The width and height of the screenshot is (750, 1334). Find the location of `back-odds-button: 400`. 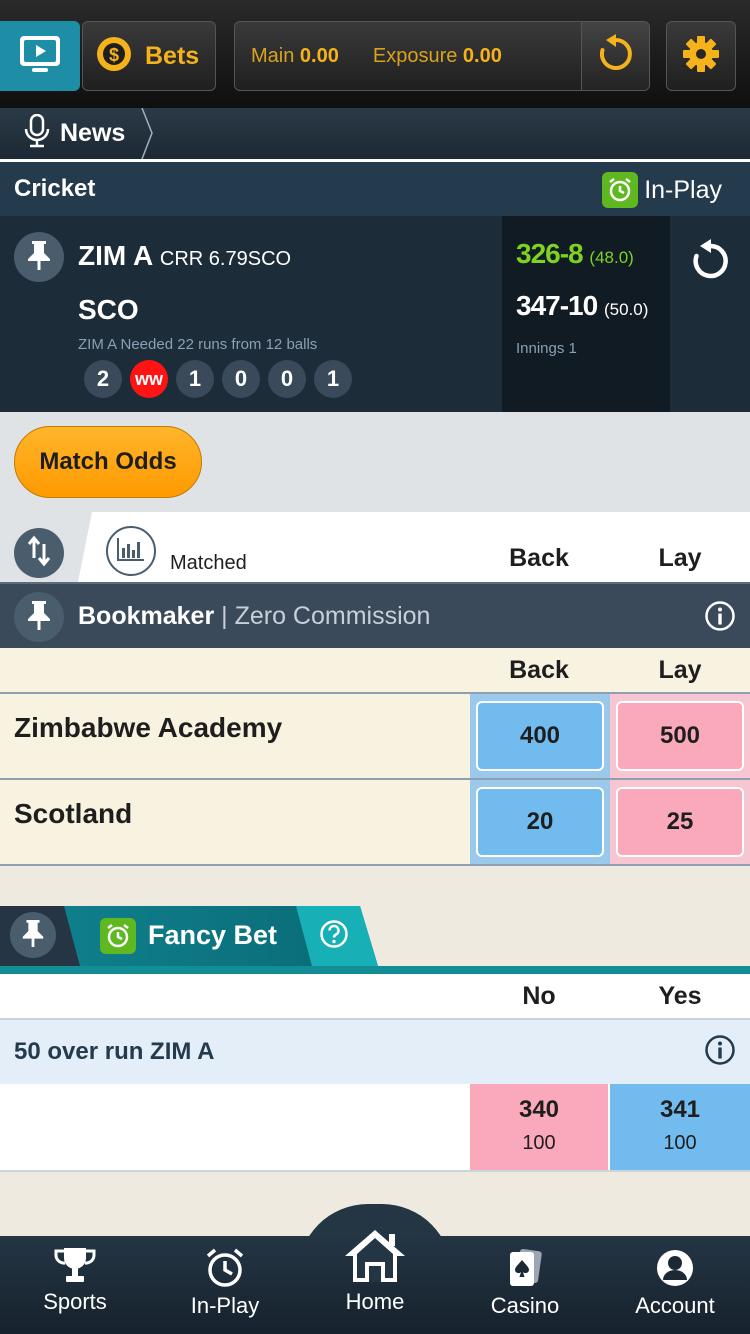

back-odds-button: 400 is located at coordinates (540, 736).